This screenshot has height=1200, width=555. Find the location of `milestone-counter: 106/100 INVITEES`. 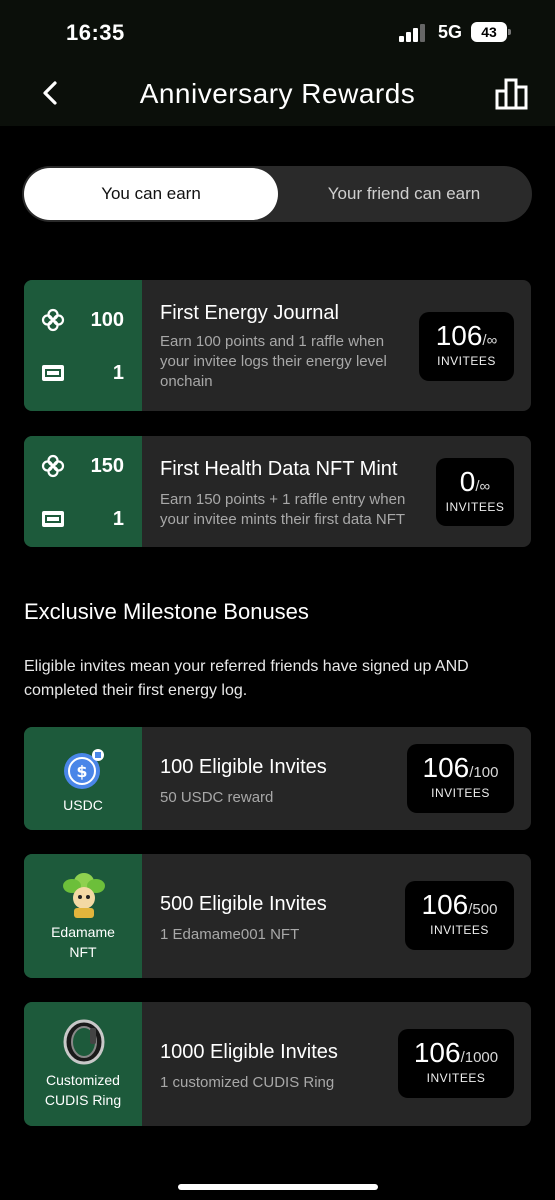

milestone-counter: 106/100 INVITEES is located at coordinates (460, 778).